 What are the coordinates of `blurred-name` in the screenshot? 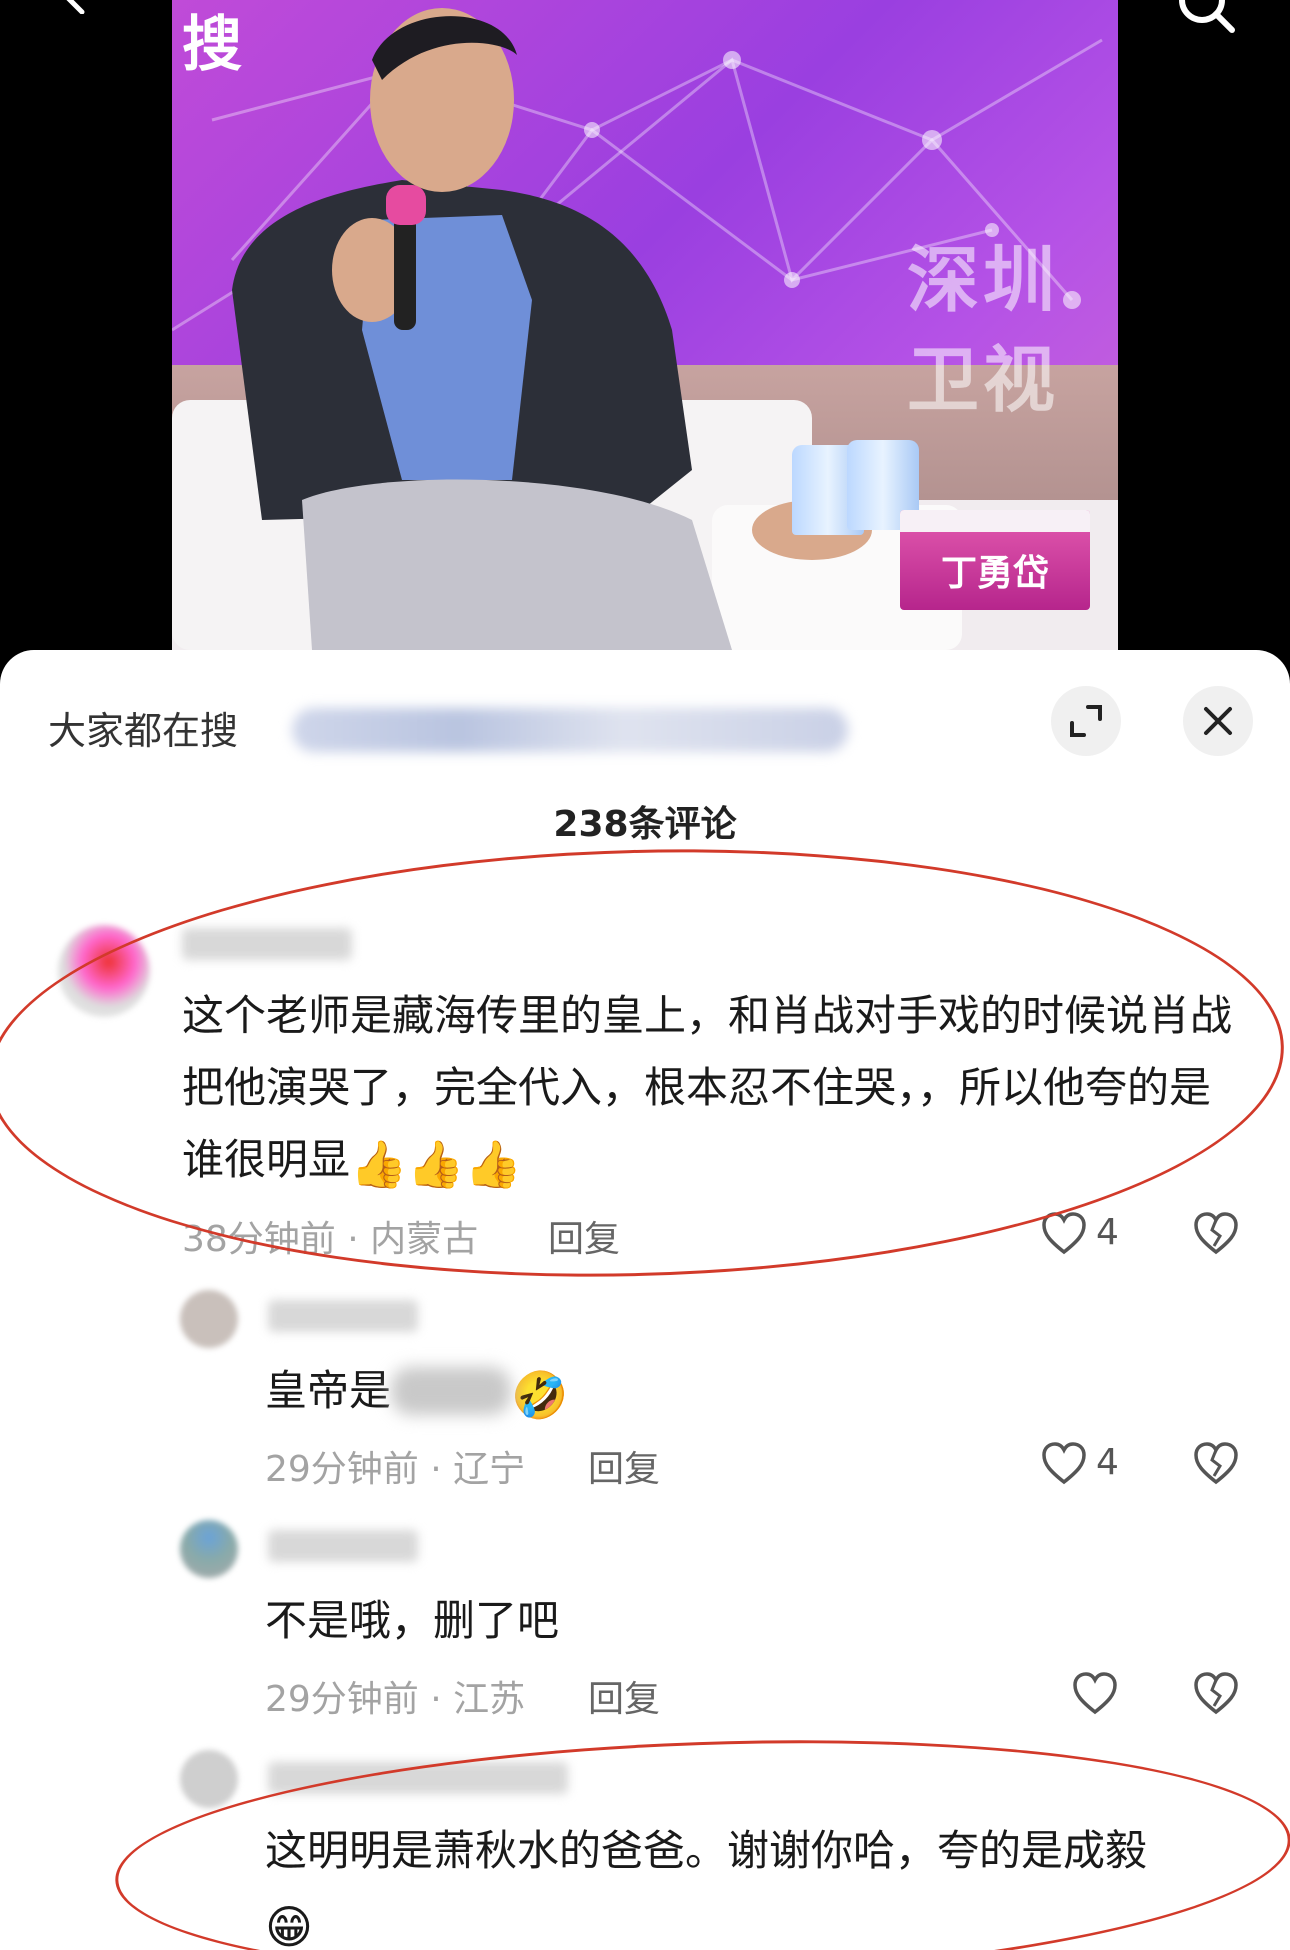 It's located at (451, 1391).